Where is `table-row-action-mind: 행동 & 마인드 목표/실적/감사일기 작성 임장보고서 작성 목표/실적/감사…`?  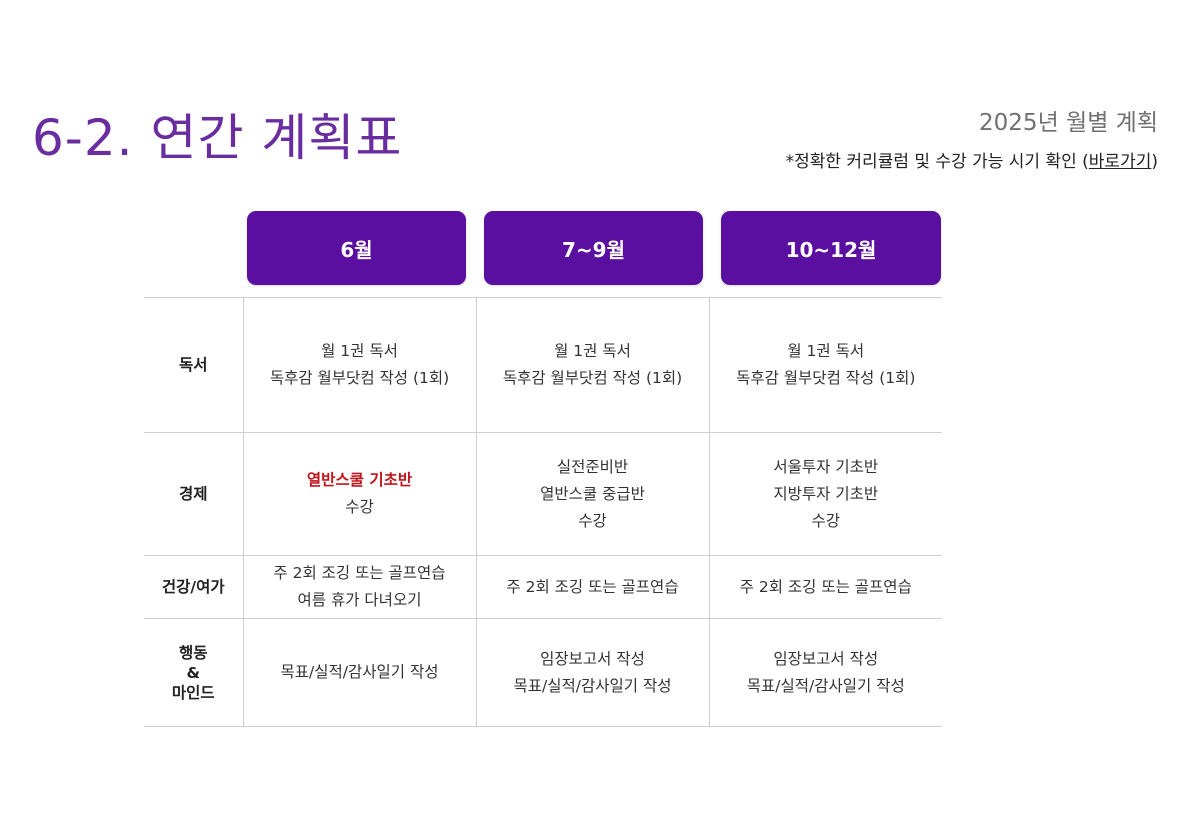 table-row-action-mind: 행동 & 마인드 목표/실적/감사일기 작성 임장보고서 작성 목표/실적/감사… is located at coordinates (543, 672).